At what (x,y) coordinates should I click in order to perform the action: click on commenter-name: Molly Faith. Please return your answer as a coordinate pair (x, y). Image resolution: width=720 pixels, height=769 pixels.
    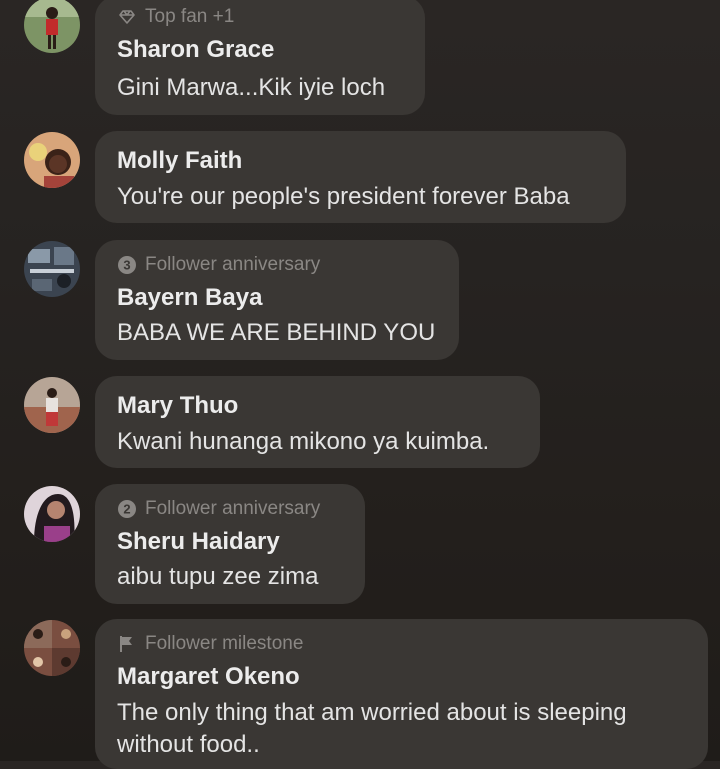
    Looking at the image, I should click on (179, 161).